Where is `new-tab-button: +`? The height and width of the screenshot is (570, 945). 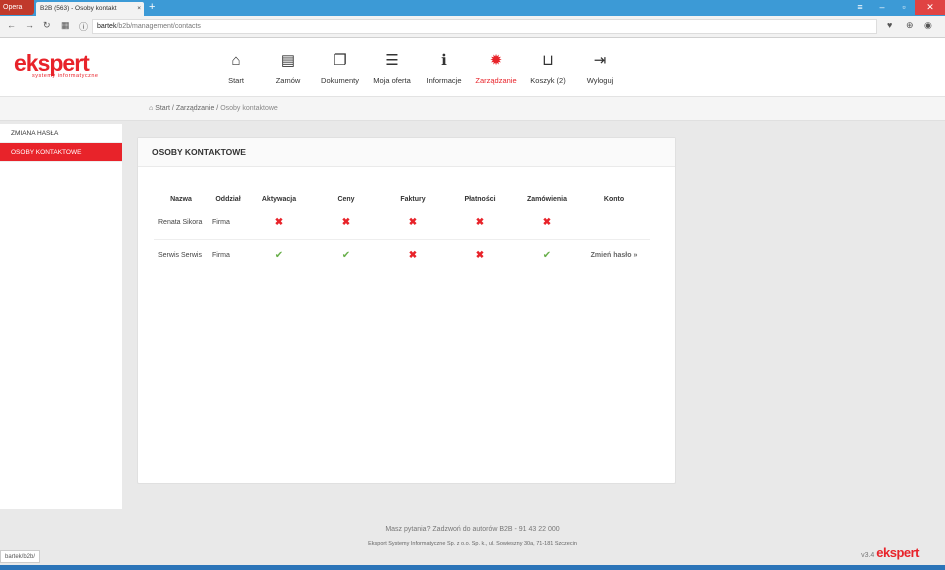 new-tab-button: + is located at coordinates (152, 7).